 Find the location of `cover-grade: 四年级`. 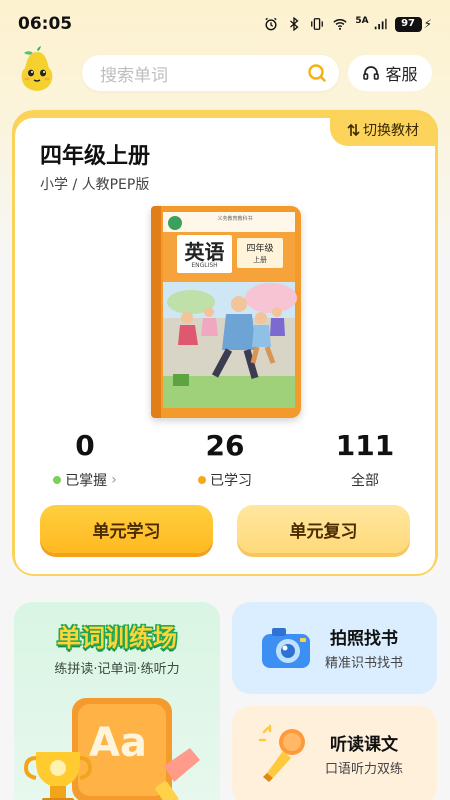

cover-grade: 四年级 is located at coordinates (260, 249).